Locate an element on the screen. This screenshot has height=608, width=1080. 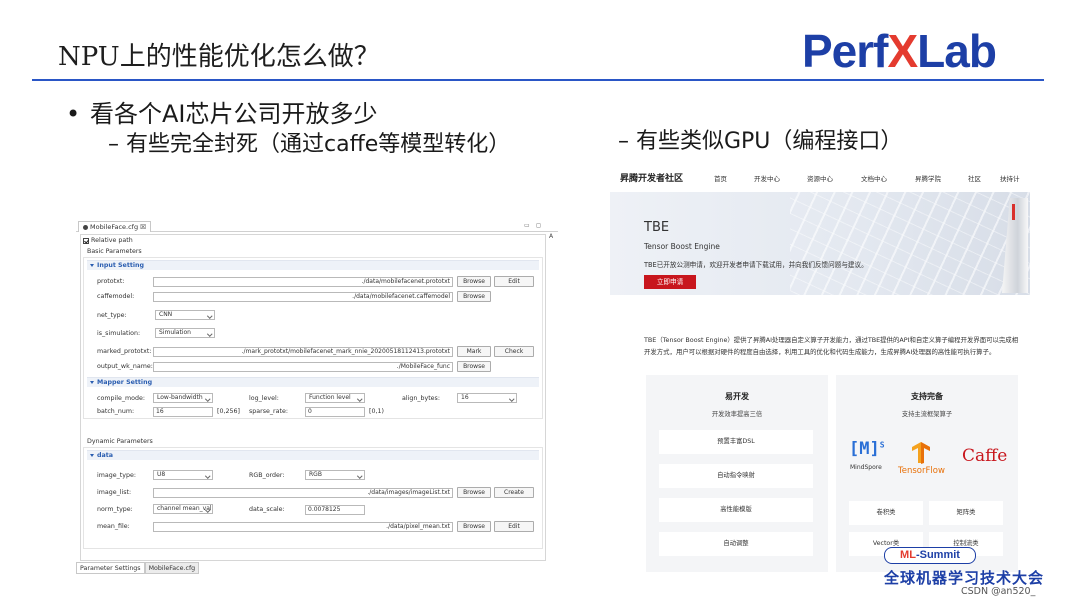
tensorflow-label: TensorFlow is located at coordinates (921, 471).